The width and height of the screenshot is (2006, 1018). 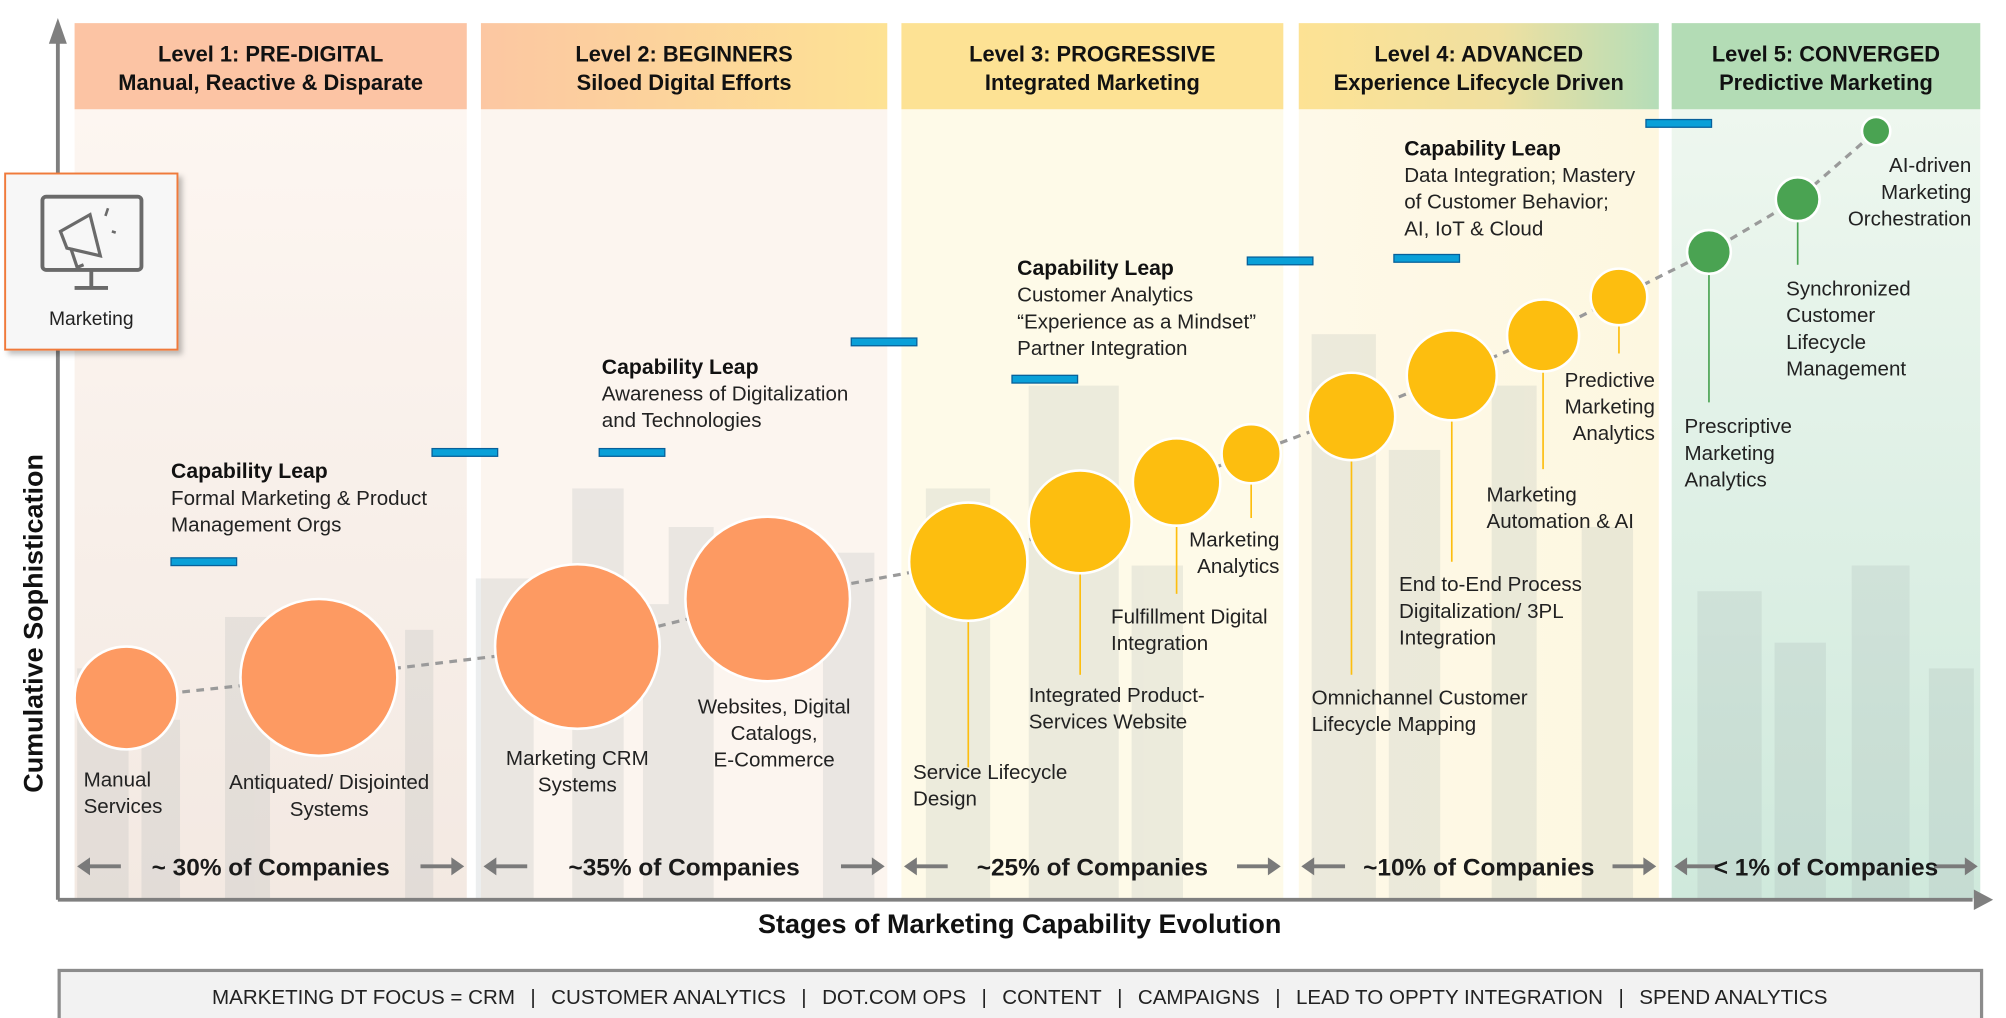 What do you see at coordinates (990, 772) in the screenshot?
I see `milestone-label-line: Service Lifecycle` at bounding box center [990, 772].